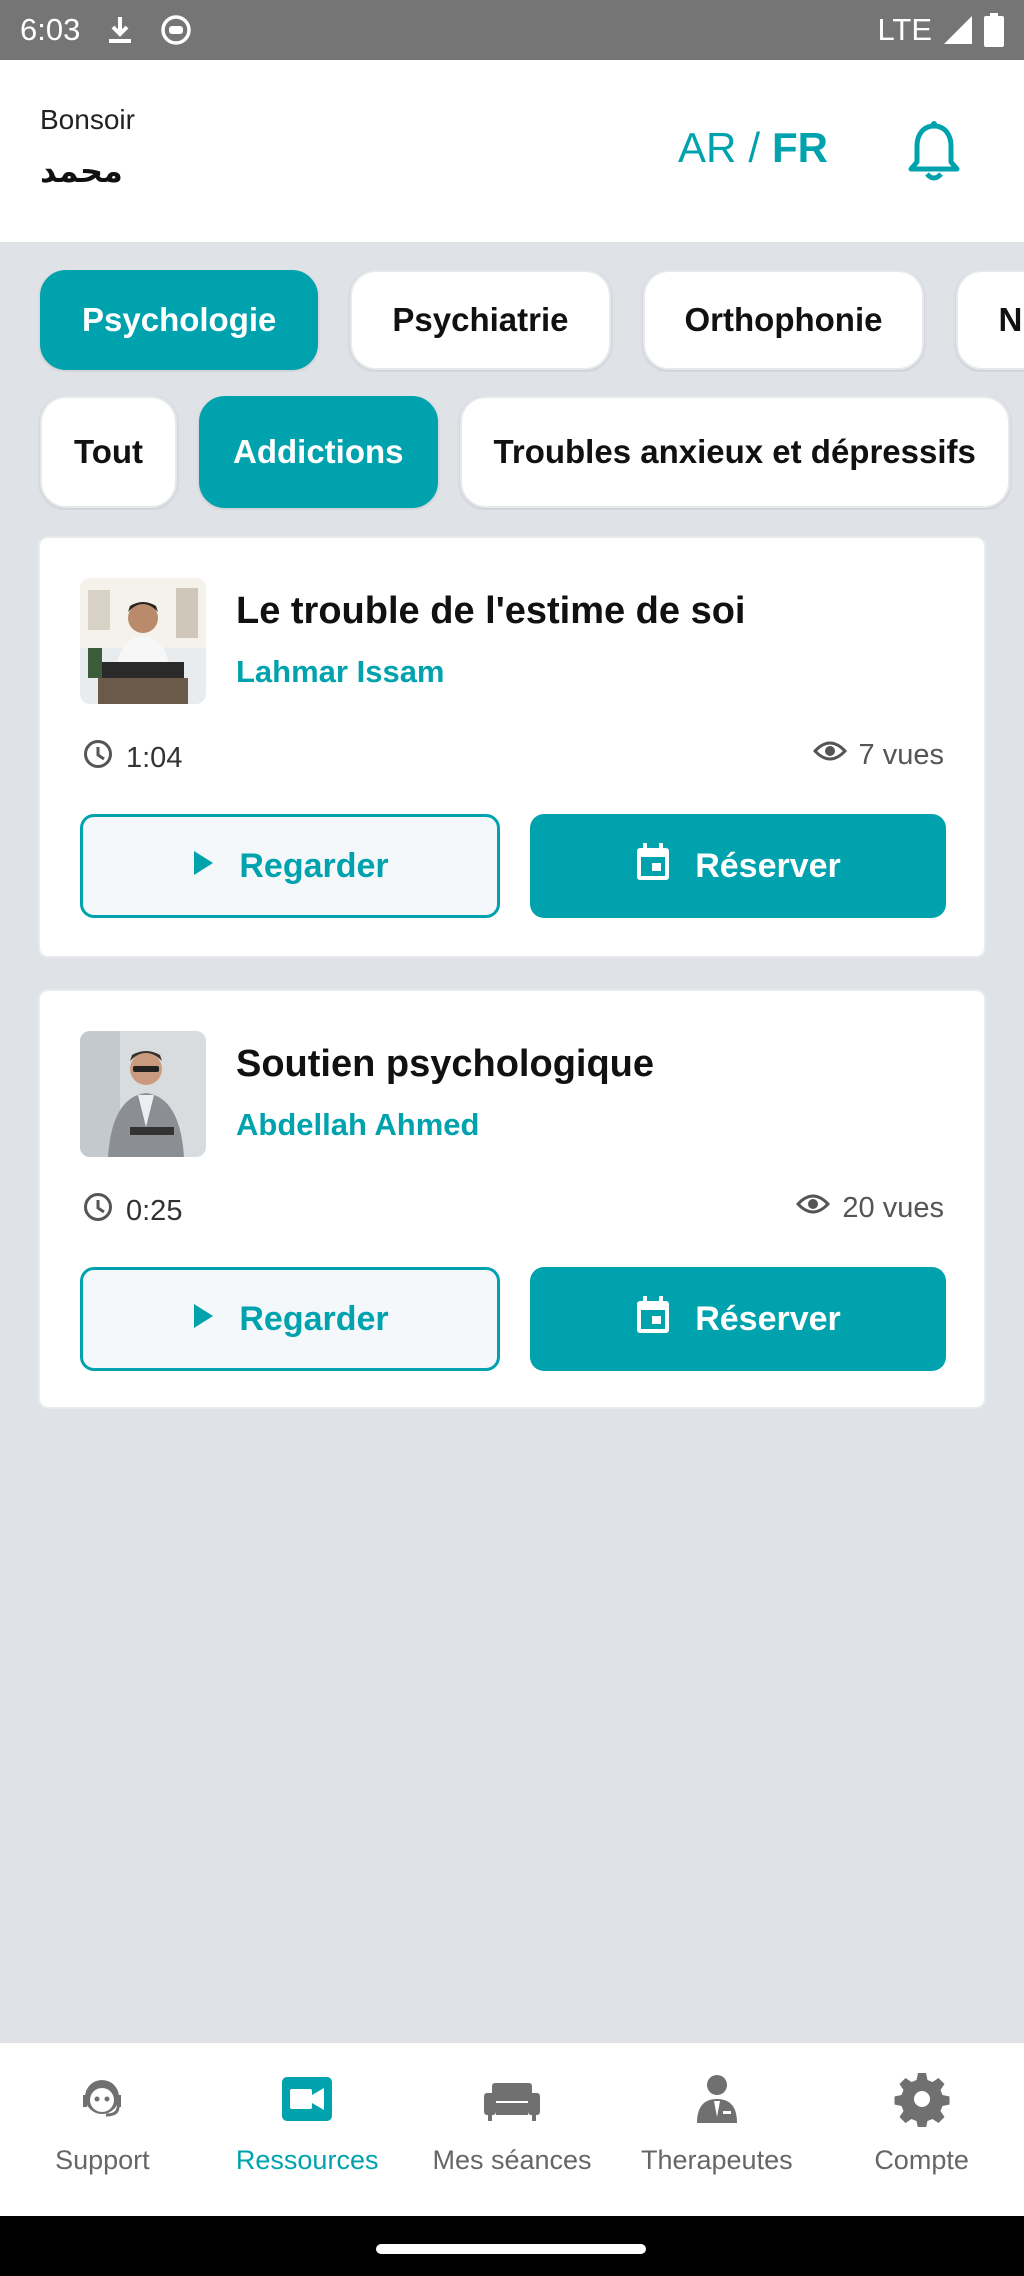 The height and width of the screenshot is (2276, 1024). Describe the element at coordinates (307, 2160) in the screenshot. I see `nav-label-ressources: Ressources` at that location.